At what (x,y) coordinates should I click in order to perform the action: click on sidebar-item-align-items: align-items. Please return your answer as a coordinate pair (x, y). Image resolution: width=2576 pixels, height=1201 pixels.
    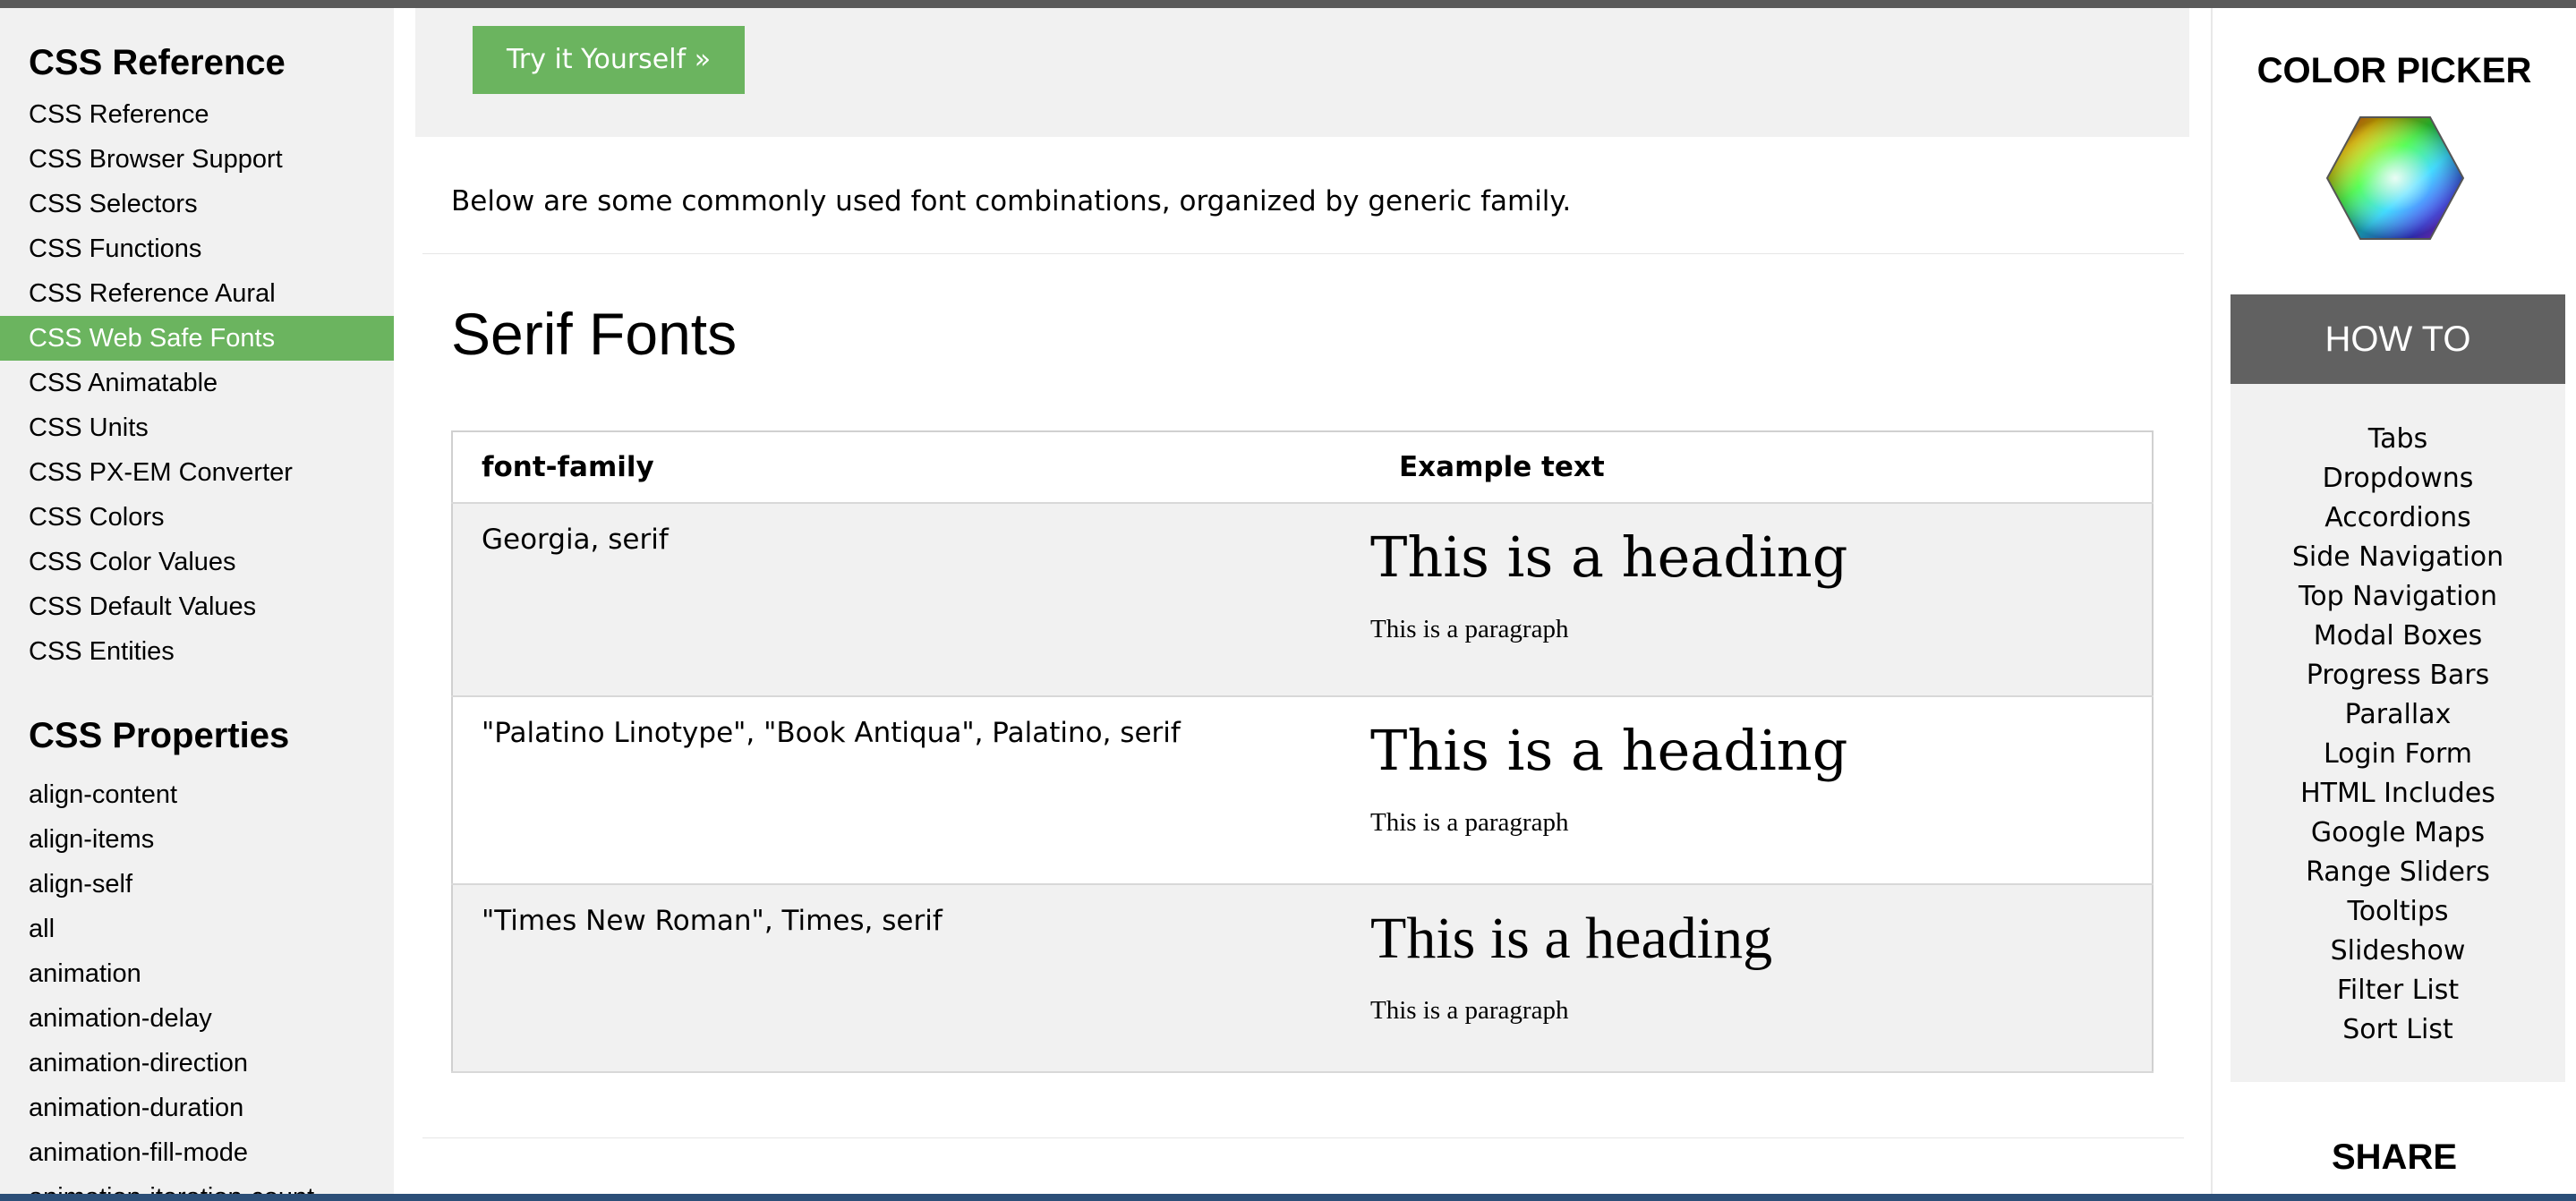
    Looking at the image, I should click on (197, 839).